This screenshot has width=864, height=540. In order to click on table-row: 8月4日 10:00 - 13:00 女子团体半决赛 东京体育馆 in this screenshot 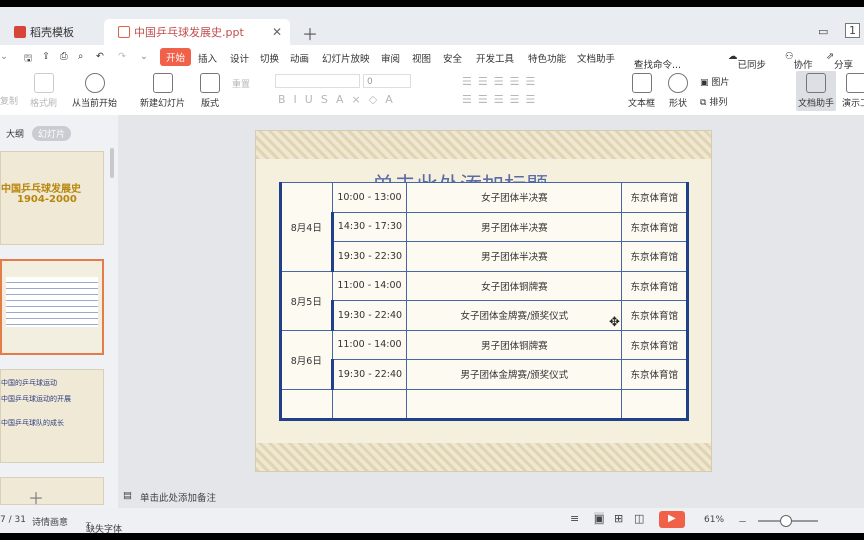, I will do `click(484, 227)`.